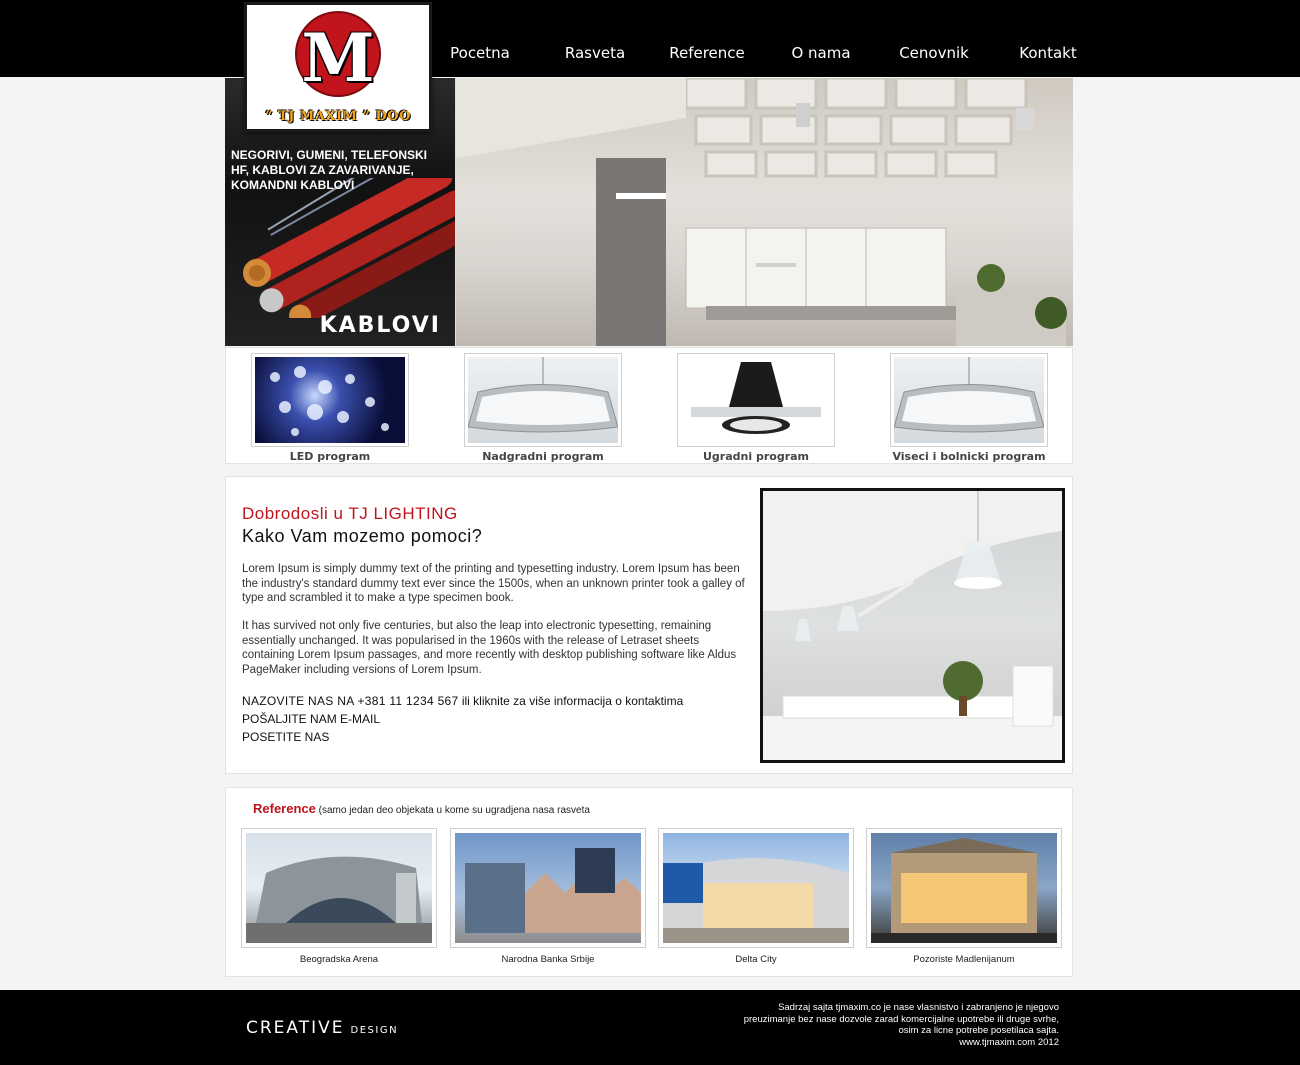 The width and height of the screenshot is (1300, 1065). I want to click on creative-design-logo: CREATIVE DESIGN, so click(322, 1028).